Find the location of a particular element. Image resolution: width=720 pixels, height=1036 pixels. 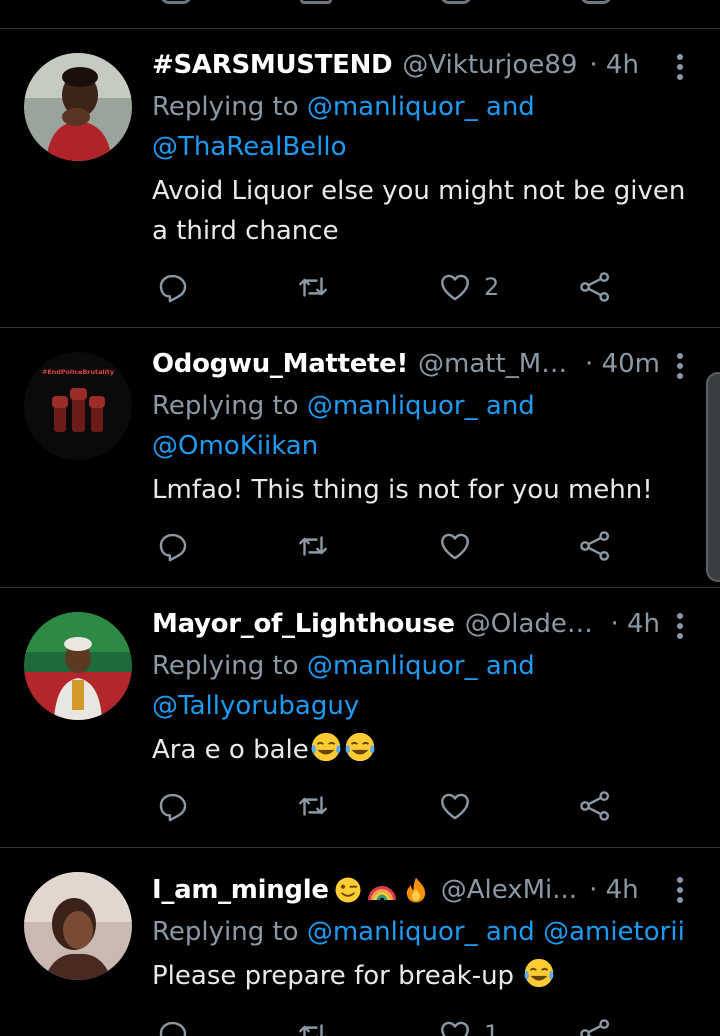

tweet-header: #SARSMUSTEND @Vikturjoe89 · 4h is located at coordinates (406, 65).